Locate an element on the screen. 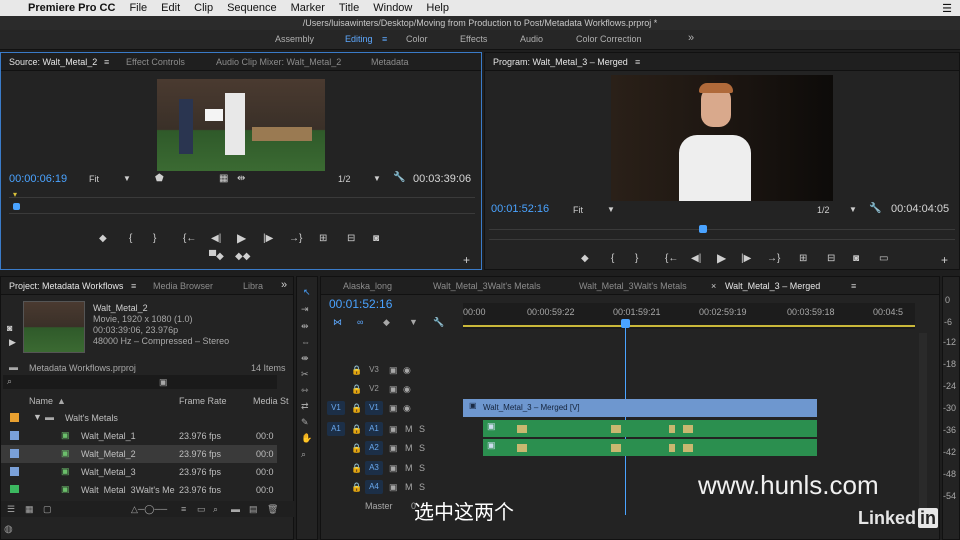 The height and width of the screenshot is (540, 960). selection-tool-icon: ↖ is located at coordinates (307, 292).